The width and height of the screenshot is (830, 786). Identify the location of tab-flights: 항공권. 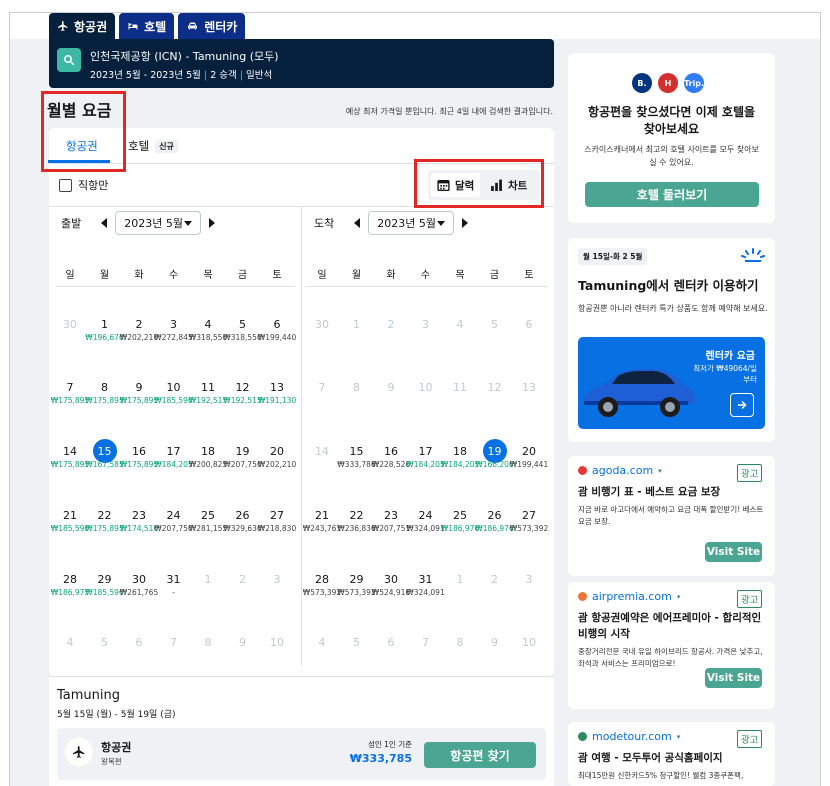
(82, 26).